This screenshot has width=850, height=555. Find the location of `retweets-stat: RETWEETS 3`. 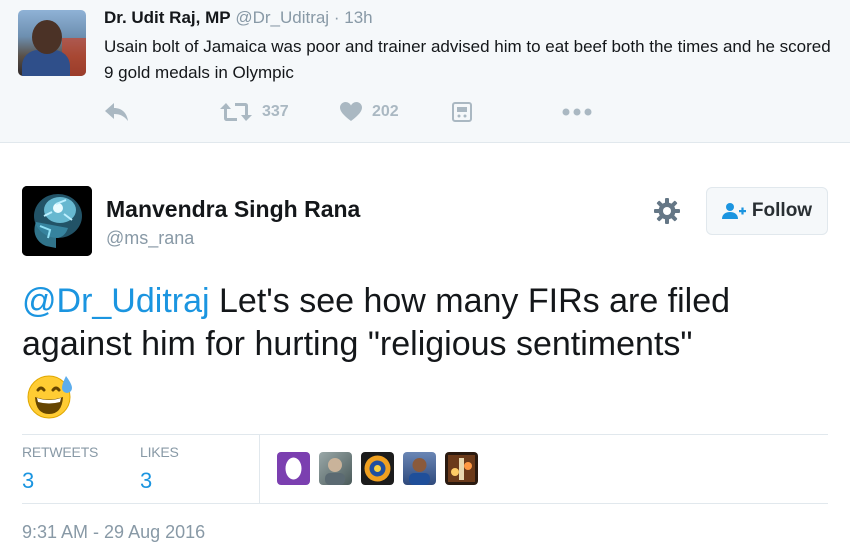

retweets-stat: RETWEETS 3 is located at coordinates (60, 469).